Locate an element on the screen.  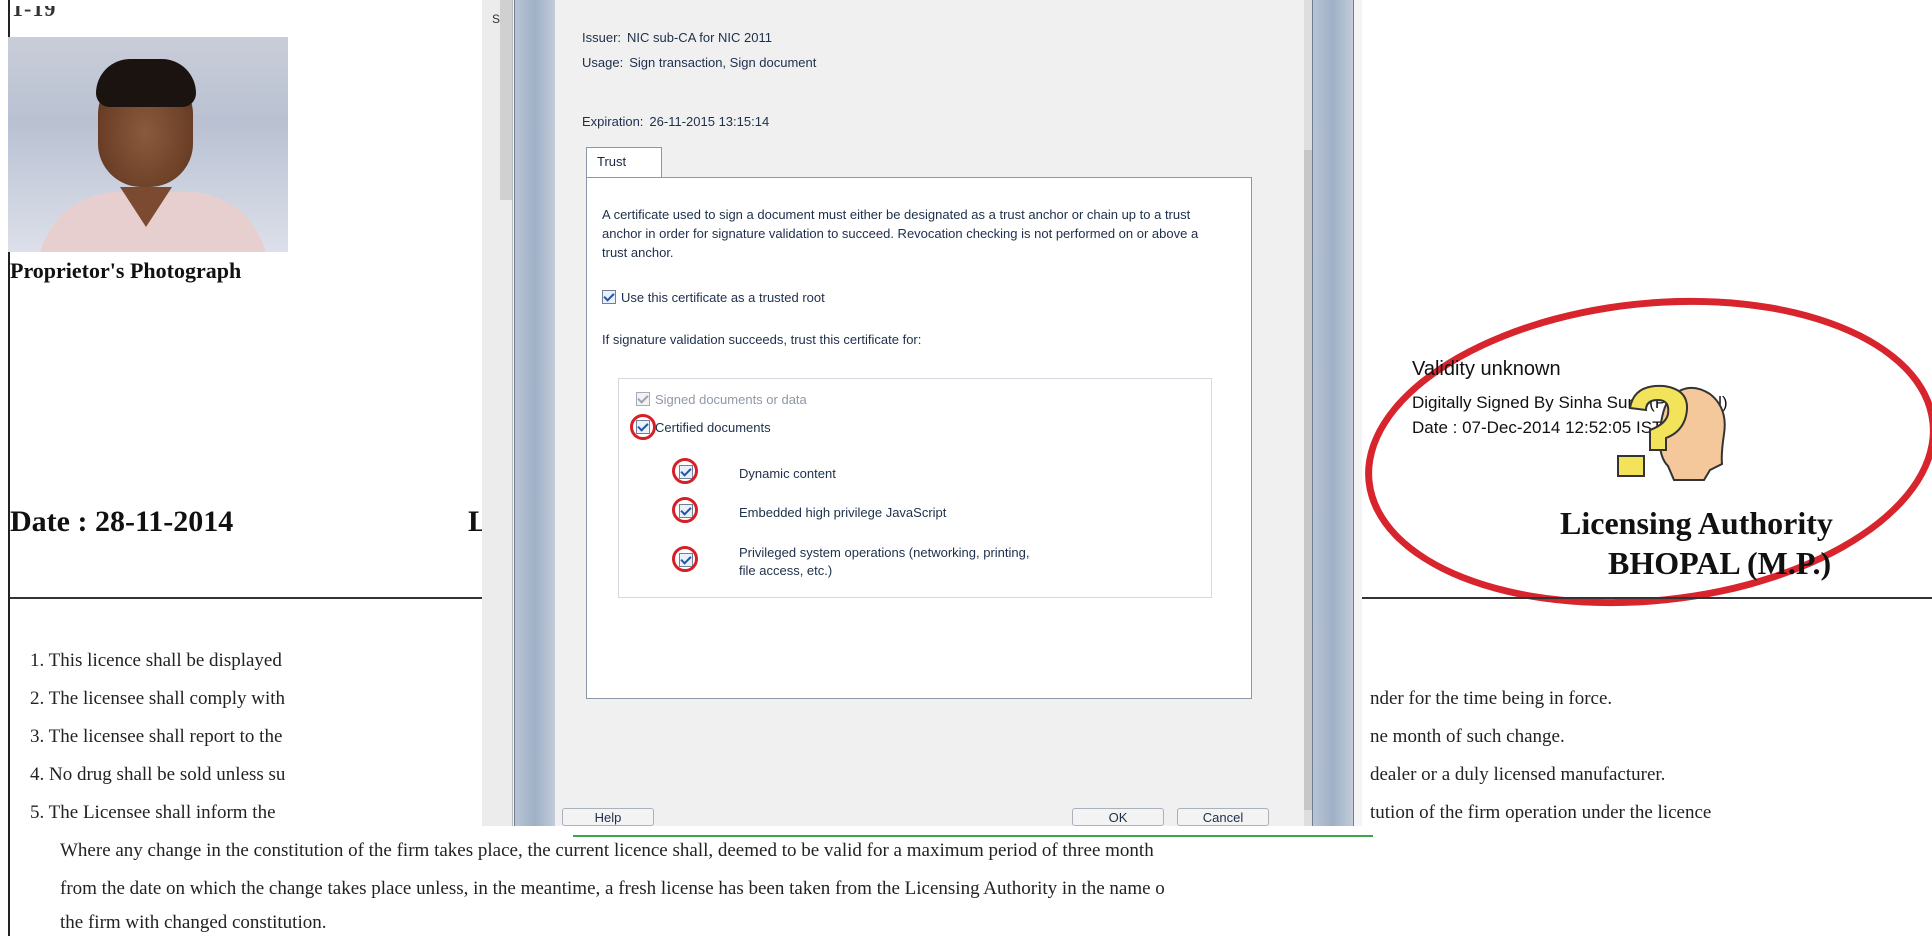
condition-item: 1. This licence shall be displayed is located at coordinates (156, 660).